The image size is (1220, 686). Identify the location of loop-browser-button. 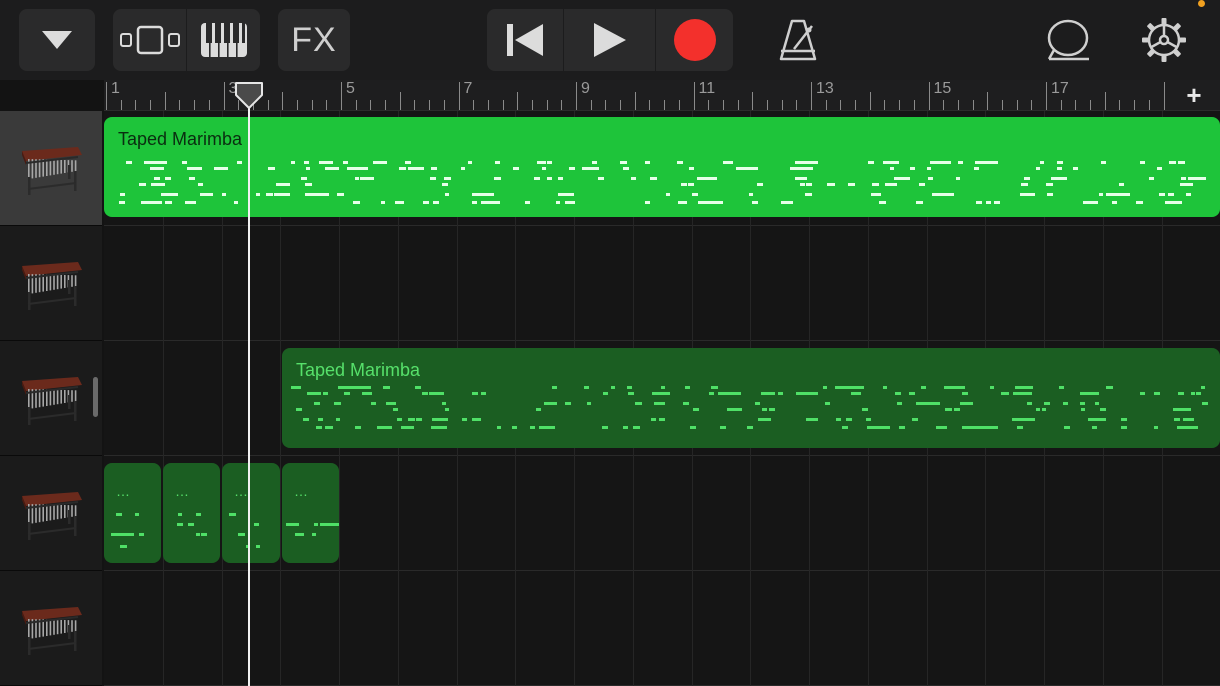
(1068, 40).